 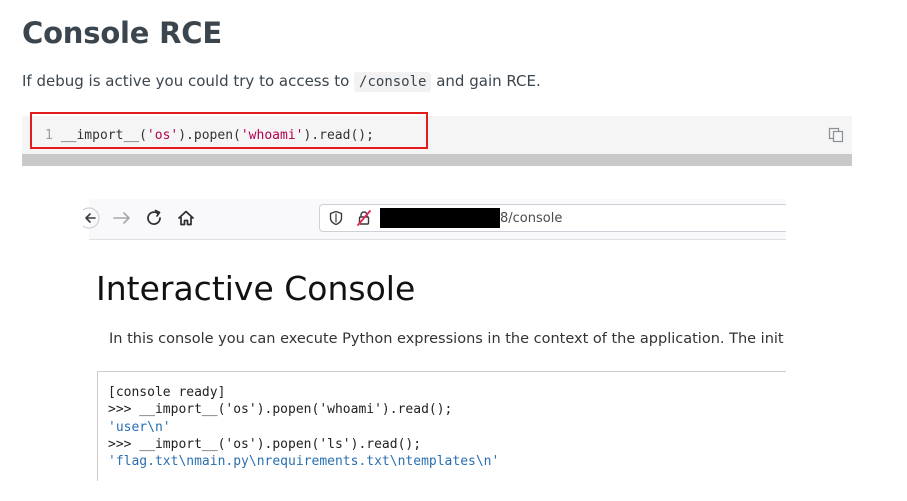 I want to click on console-line: >>> __import__('os').popen('ls').read();, so click(x=265, y=444).